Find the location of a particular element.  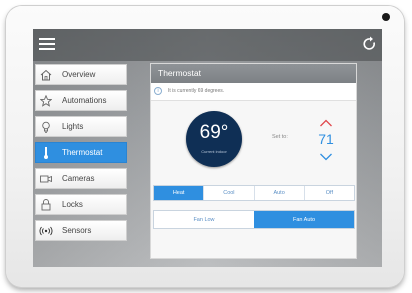

set-to-label: Set to: is located at coordinates (280, 137).